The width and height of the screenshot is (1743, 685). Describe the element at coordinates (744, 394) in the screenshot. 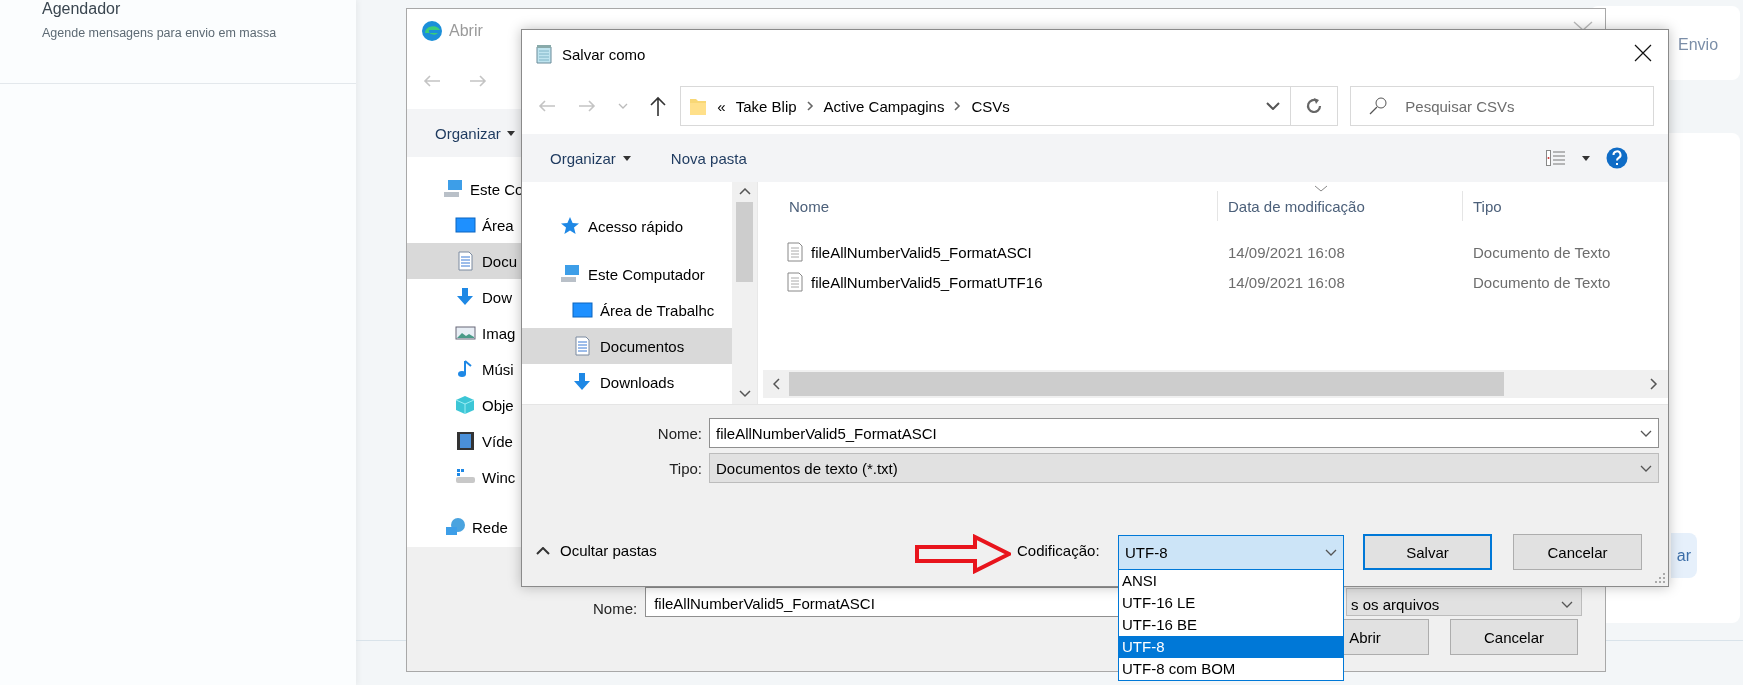

I see `scroll-down-icon` at that location.